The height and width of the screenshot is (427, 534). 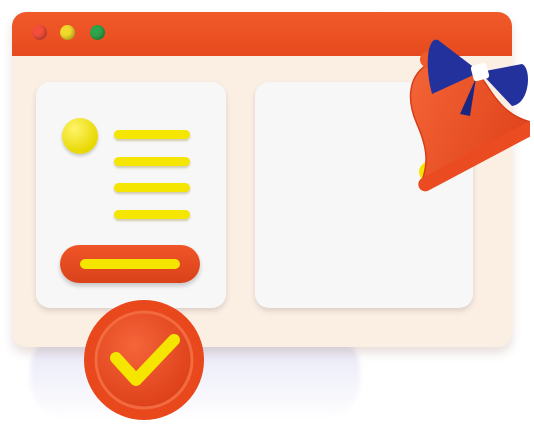 I want to click on close-dot-icon, so click(x=39, y=32).